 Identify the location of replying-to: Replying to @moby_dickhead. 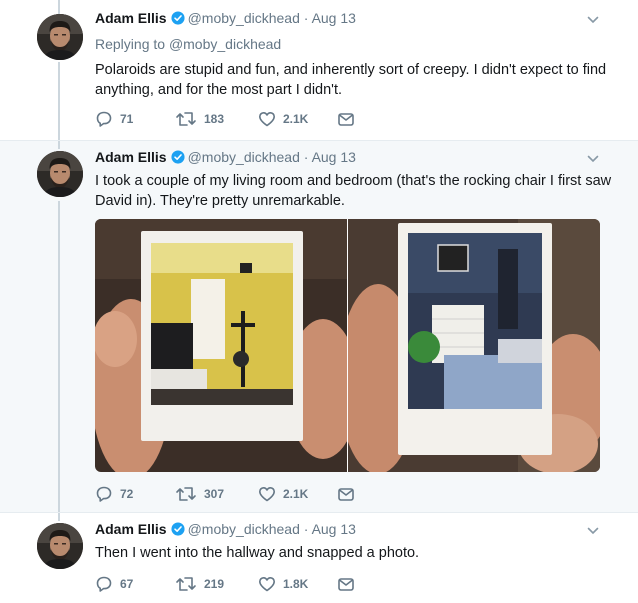
(188, 44).